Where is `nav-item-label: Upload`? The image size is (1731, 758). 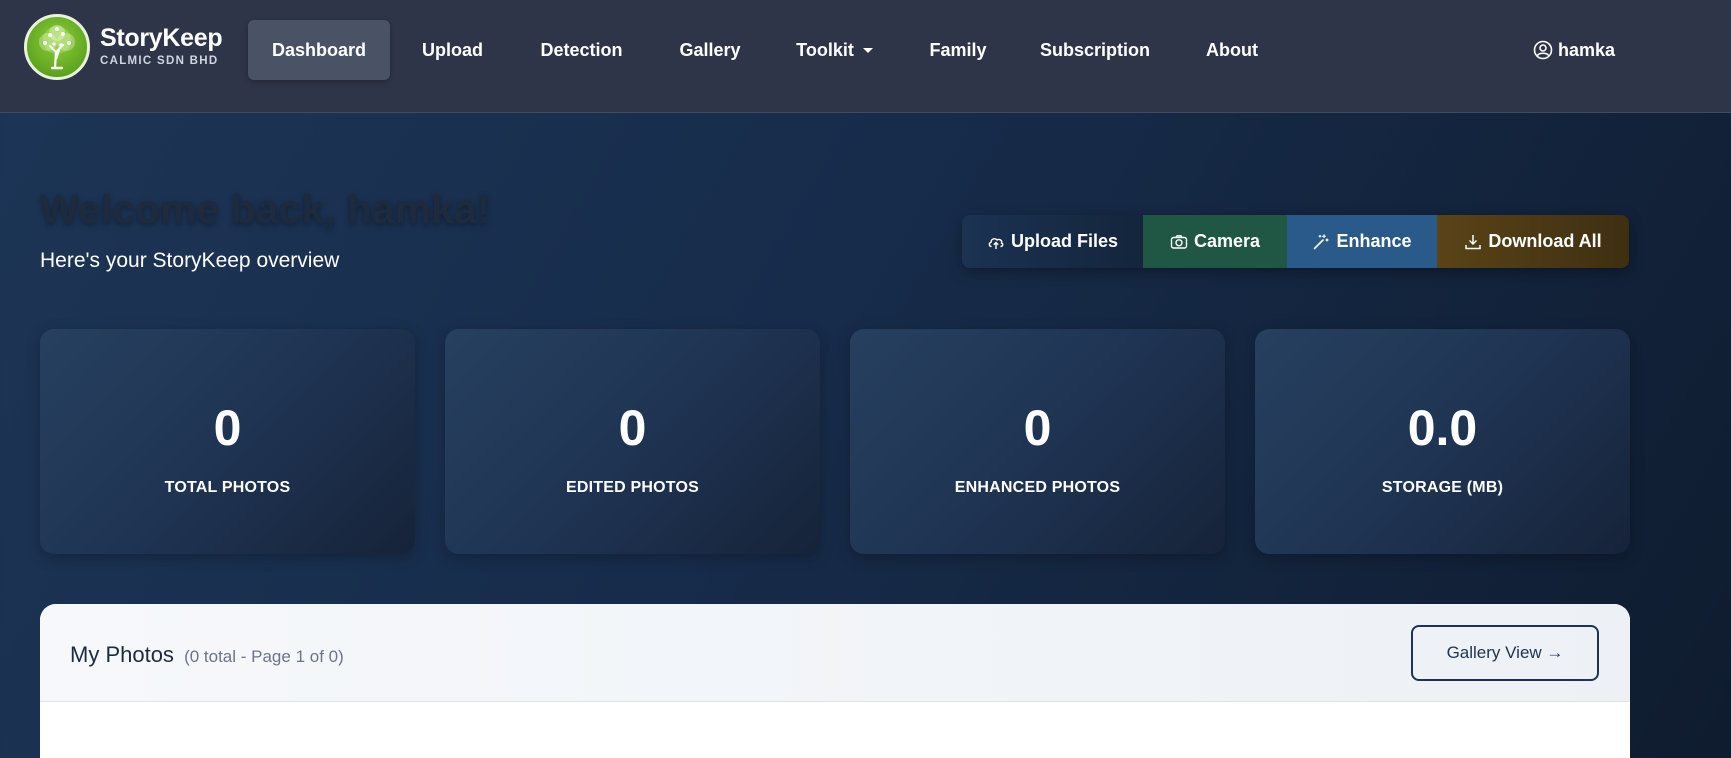 nav-item-label: Upload is located at coordinates (452, 49).